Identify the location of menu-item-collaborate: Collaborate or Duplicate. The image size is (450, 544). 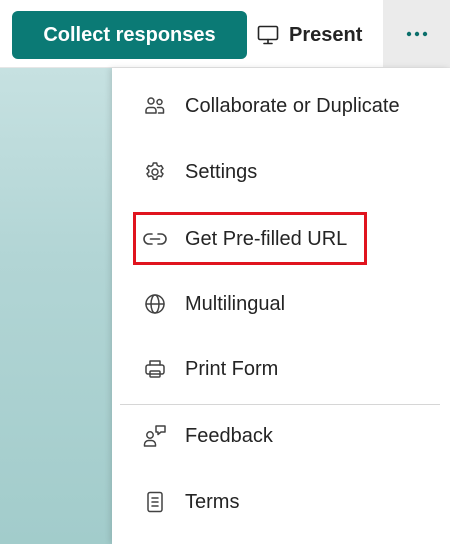
(281, 106).